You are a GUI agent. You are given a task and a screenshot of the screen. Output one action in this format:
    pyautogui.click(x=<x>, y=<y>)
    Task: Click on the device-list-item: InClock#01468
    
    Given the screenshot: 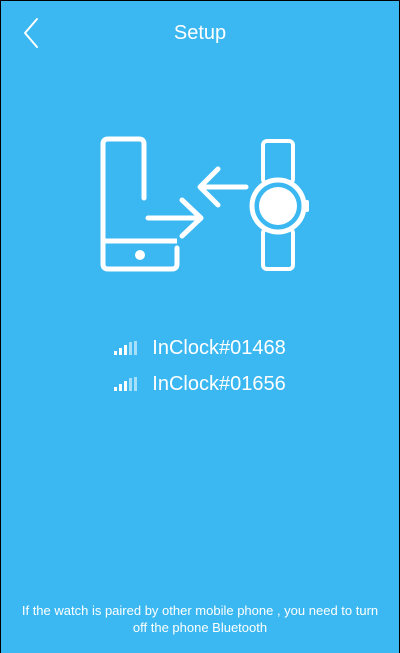 What is the action you would take?
    pyautogui.click(x=200, y=348)
    